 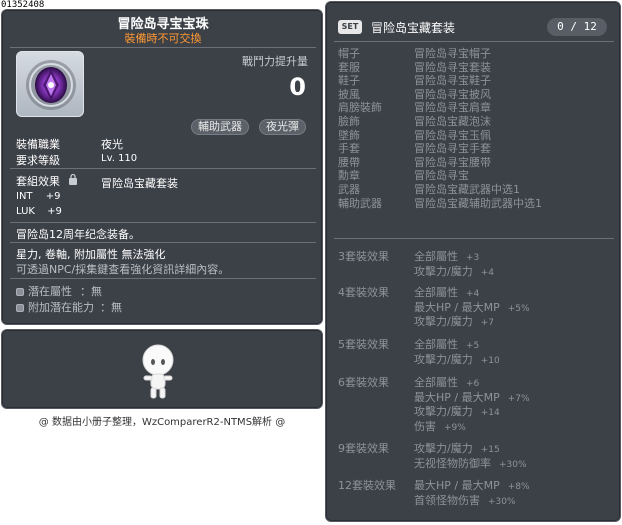 I want to click on character-preview, so click(x=162, y=369).